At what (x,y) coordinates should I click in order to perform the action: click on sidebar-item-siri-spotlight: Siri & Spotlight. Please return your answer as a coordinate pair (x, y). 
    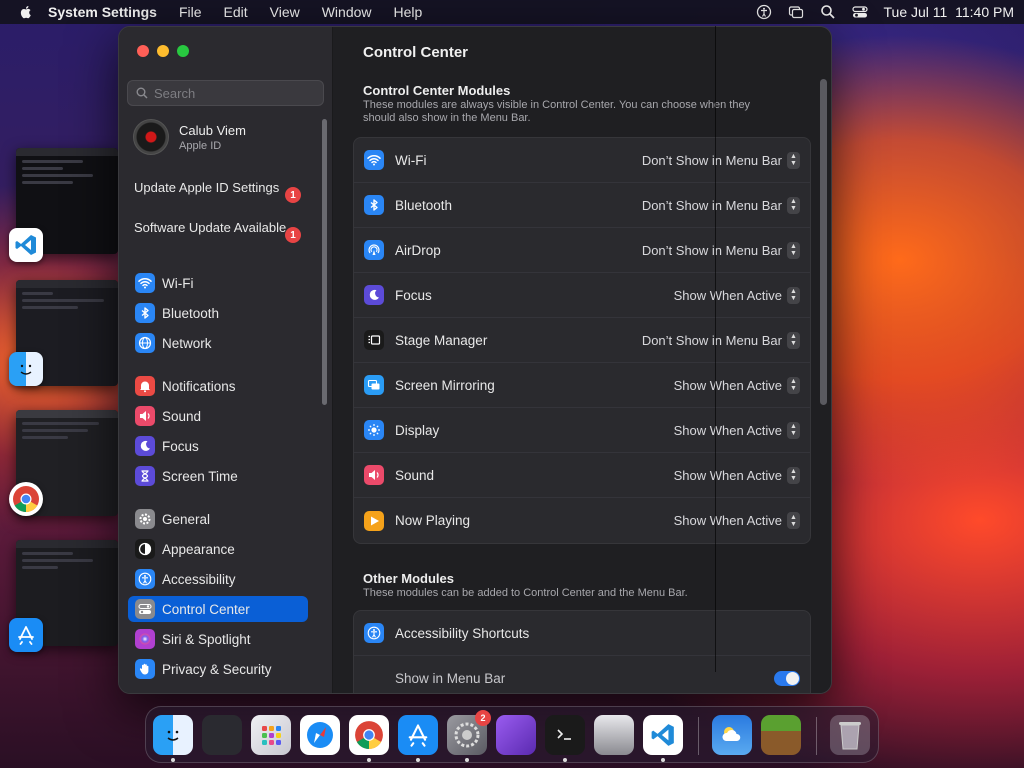
    Looking at the image, I should click on (218, 639).